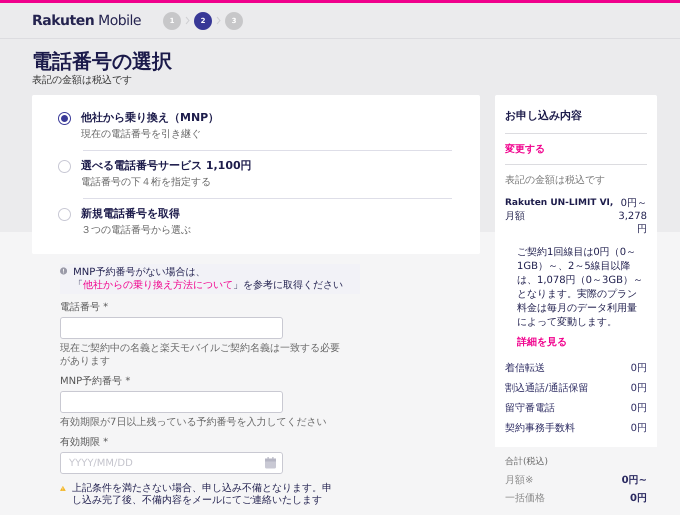  I want to click on plan-note: ご契約1回線目は0円（0～1GB）～、2～5線目以降は、1,078円（0～3GB）～となります。実際のプラン料金は毎月のデータ利用量によって変動します。, so click(580, 288).